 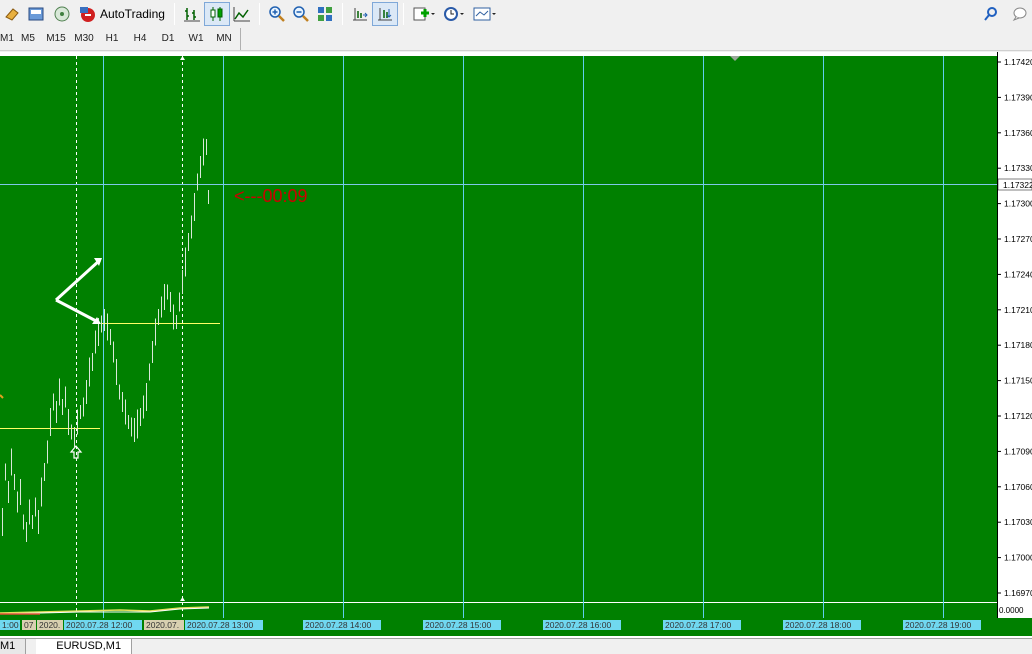 What do you see at coordinates (168, 39) in the screenshot?
I see `timeframe-d1: D1` at bounding box center [168, 39].